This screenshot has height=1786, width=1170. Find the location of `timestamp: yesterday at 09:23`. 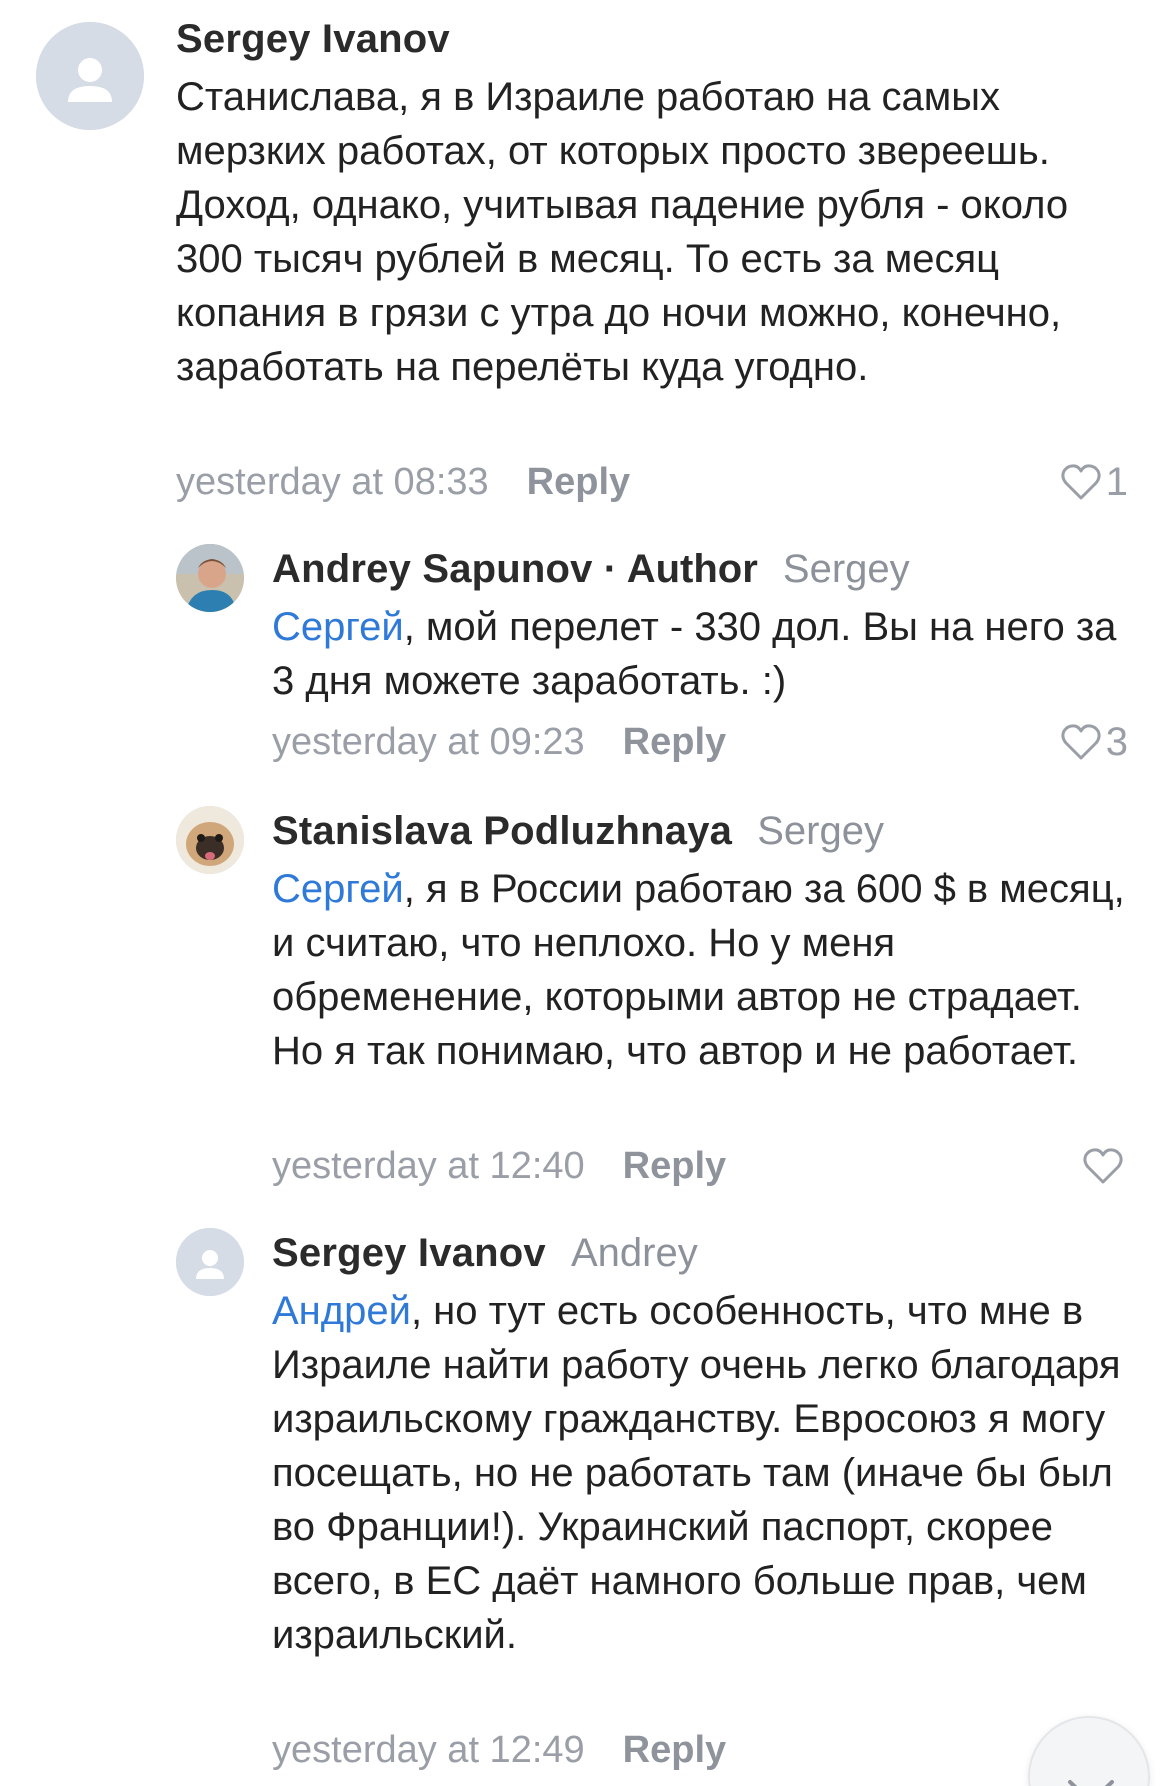

timestamp: yesterday at 09:23 is located at coordinates (428, 742).